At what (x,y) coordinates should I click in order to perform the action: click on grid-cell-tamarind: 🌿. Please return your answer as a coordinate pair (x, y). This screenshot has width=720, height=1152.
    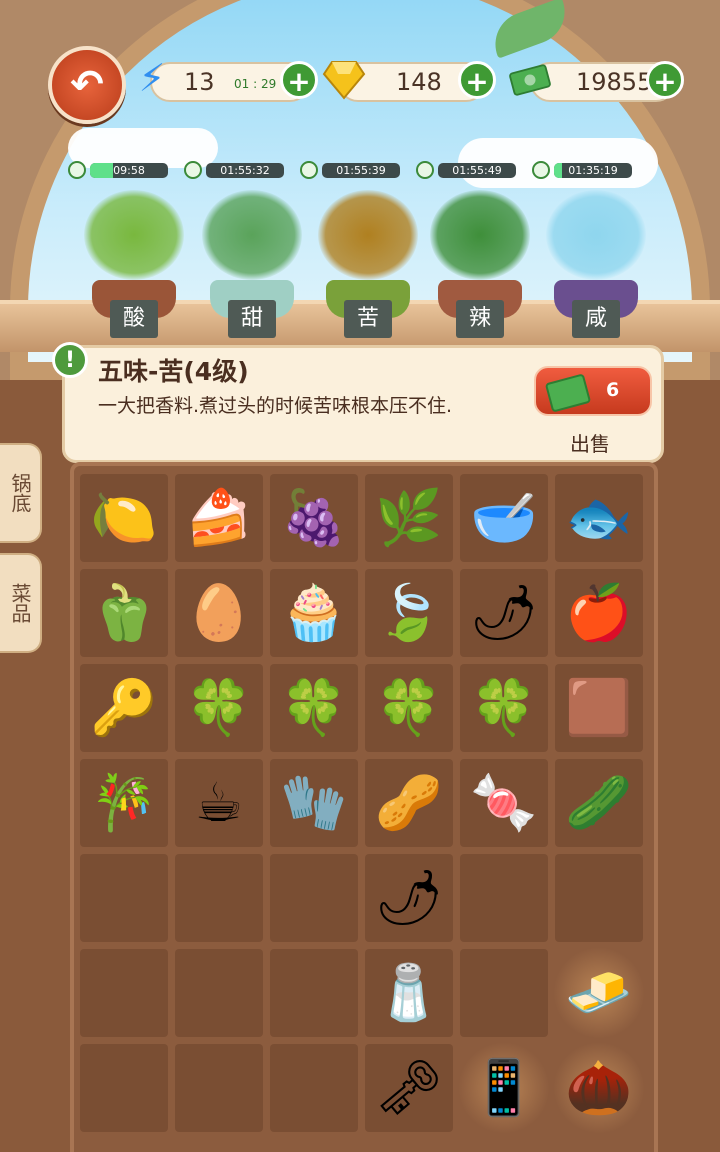
    Looking at the image, I should click on (409, 518).